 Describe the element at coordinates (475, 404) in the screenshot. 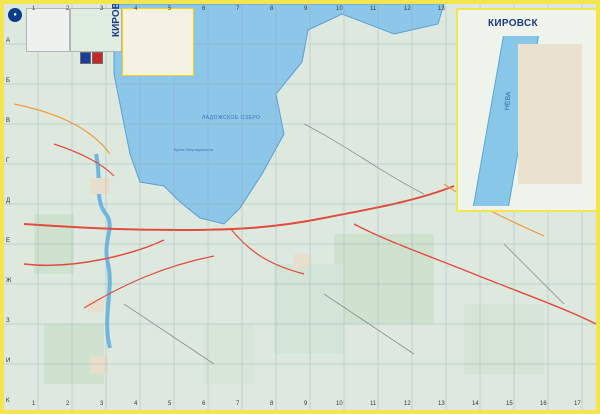

I see `grid-bottom-14: 14` at that location.